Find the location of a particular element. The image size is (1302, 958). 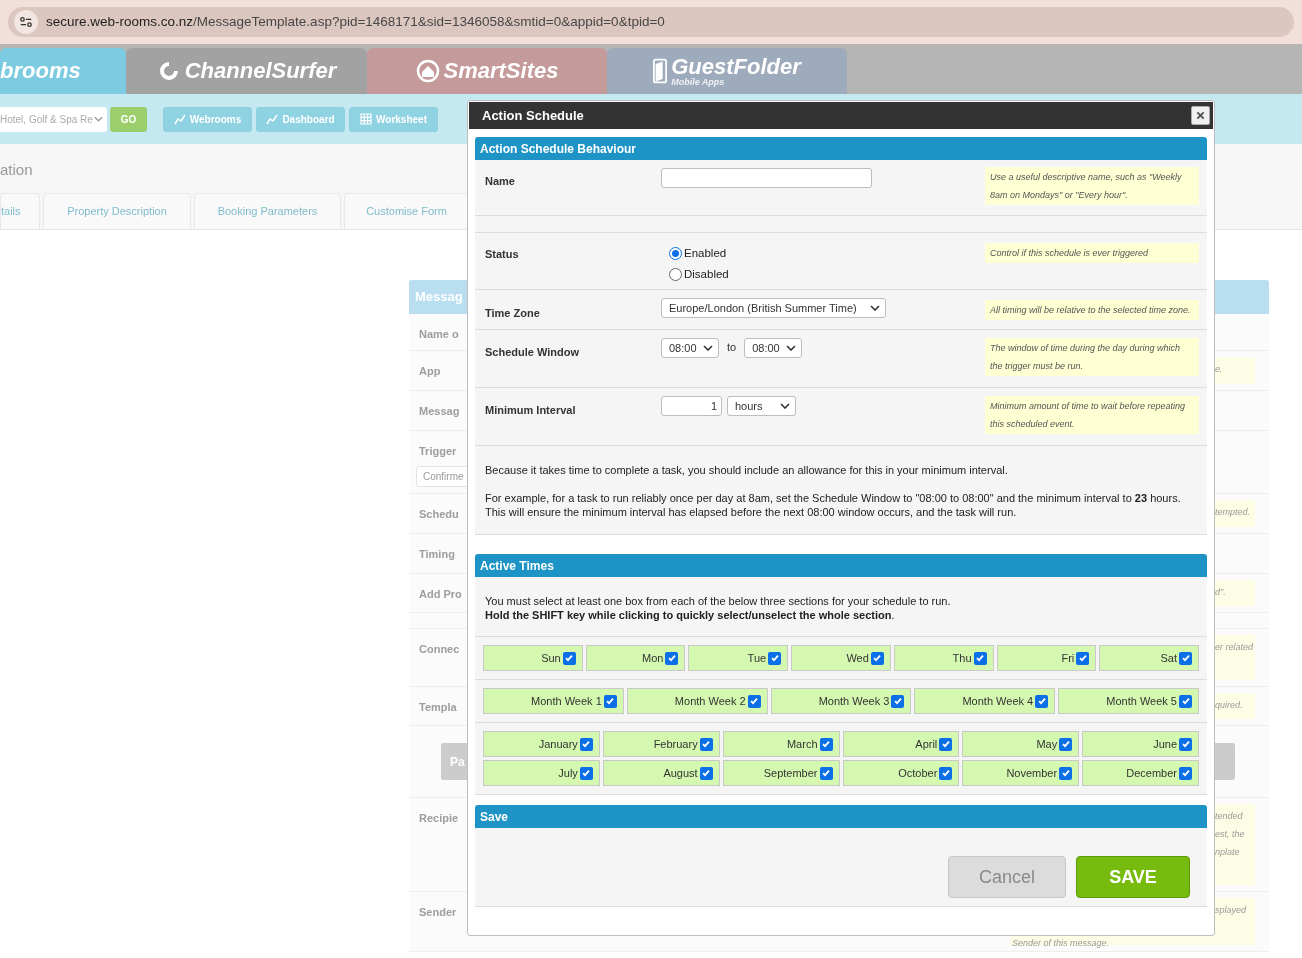

month-option: September is located at coordinates (781, 773).